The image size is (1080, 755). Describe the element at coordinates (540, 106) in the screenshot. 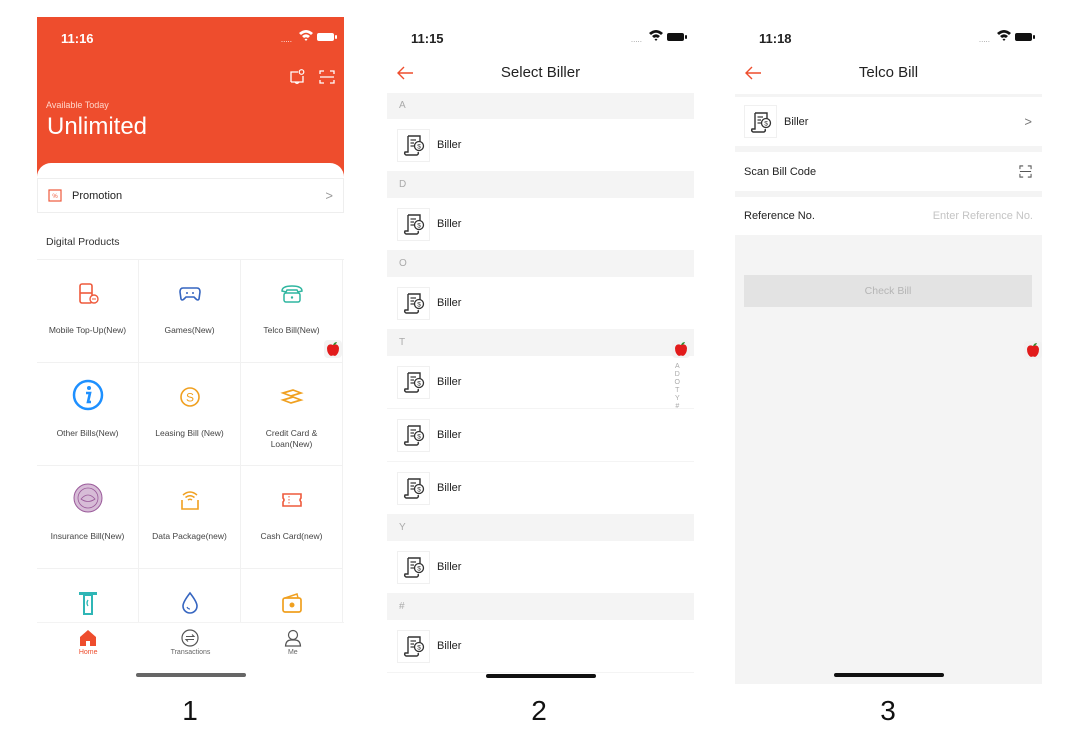

I see `section-header: A` at that location.